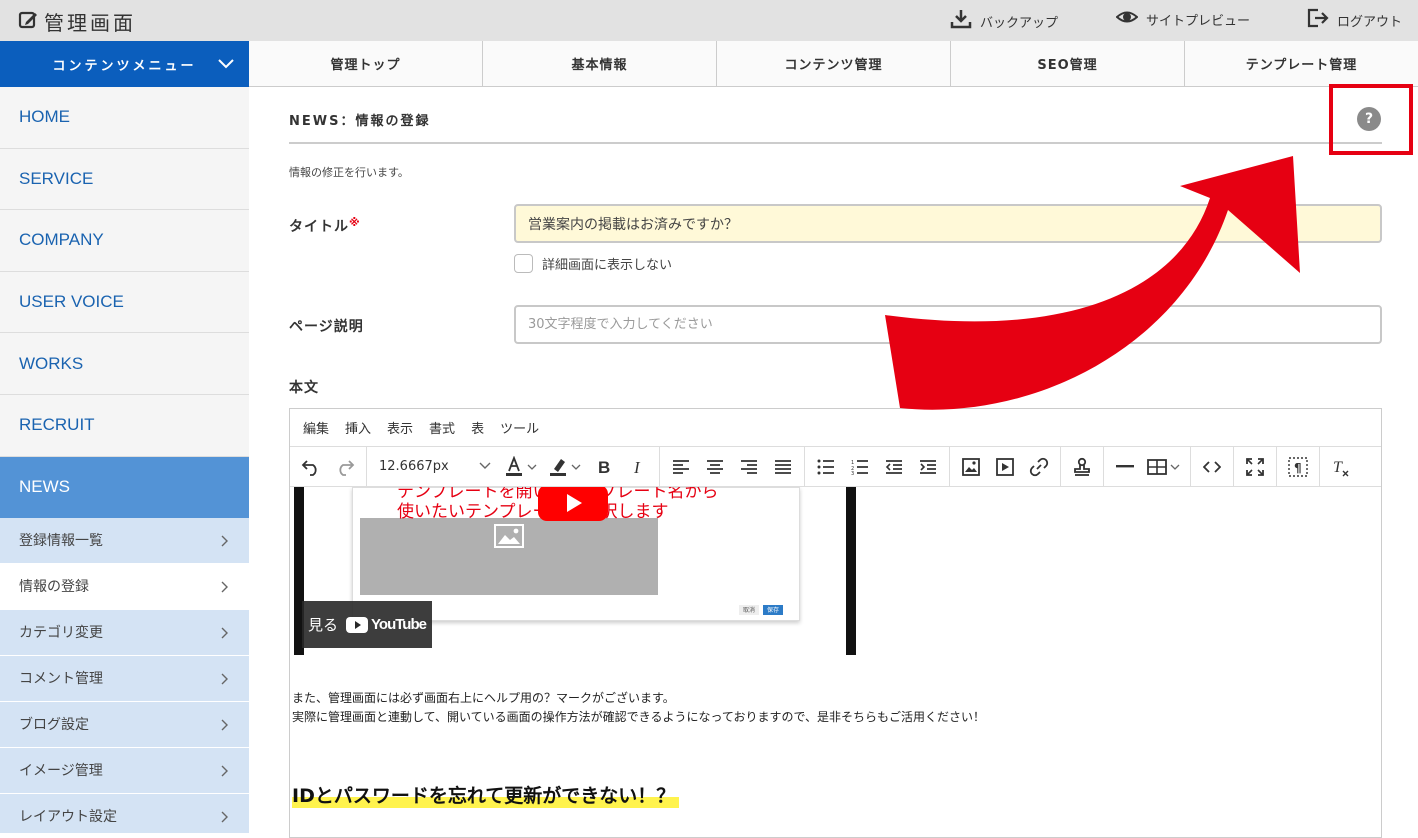 This screenshot has width=1418, height=838. What do you see at coordinates (681, 467) in the screenshot?
I see `align-left-icon` at bounding box center [681, 467].